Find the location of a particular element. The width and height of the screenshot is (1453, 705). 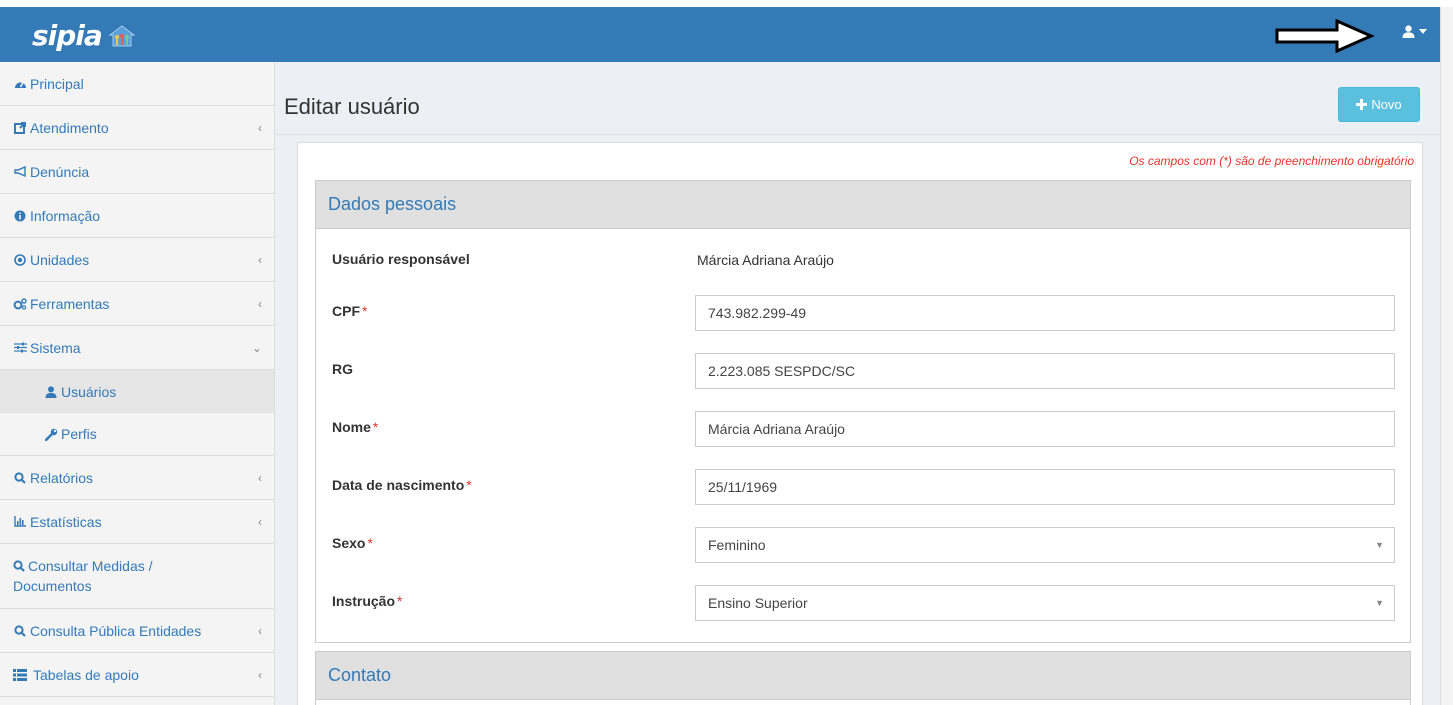

sidebar-item-consulta-publica: Consulta Pública Entidades ‹ is located at coordinates (137, 631).